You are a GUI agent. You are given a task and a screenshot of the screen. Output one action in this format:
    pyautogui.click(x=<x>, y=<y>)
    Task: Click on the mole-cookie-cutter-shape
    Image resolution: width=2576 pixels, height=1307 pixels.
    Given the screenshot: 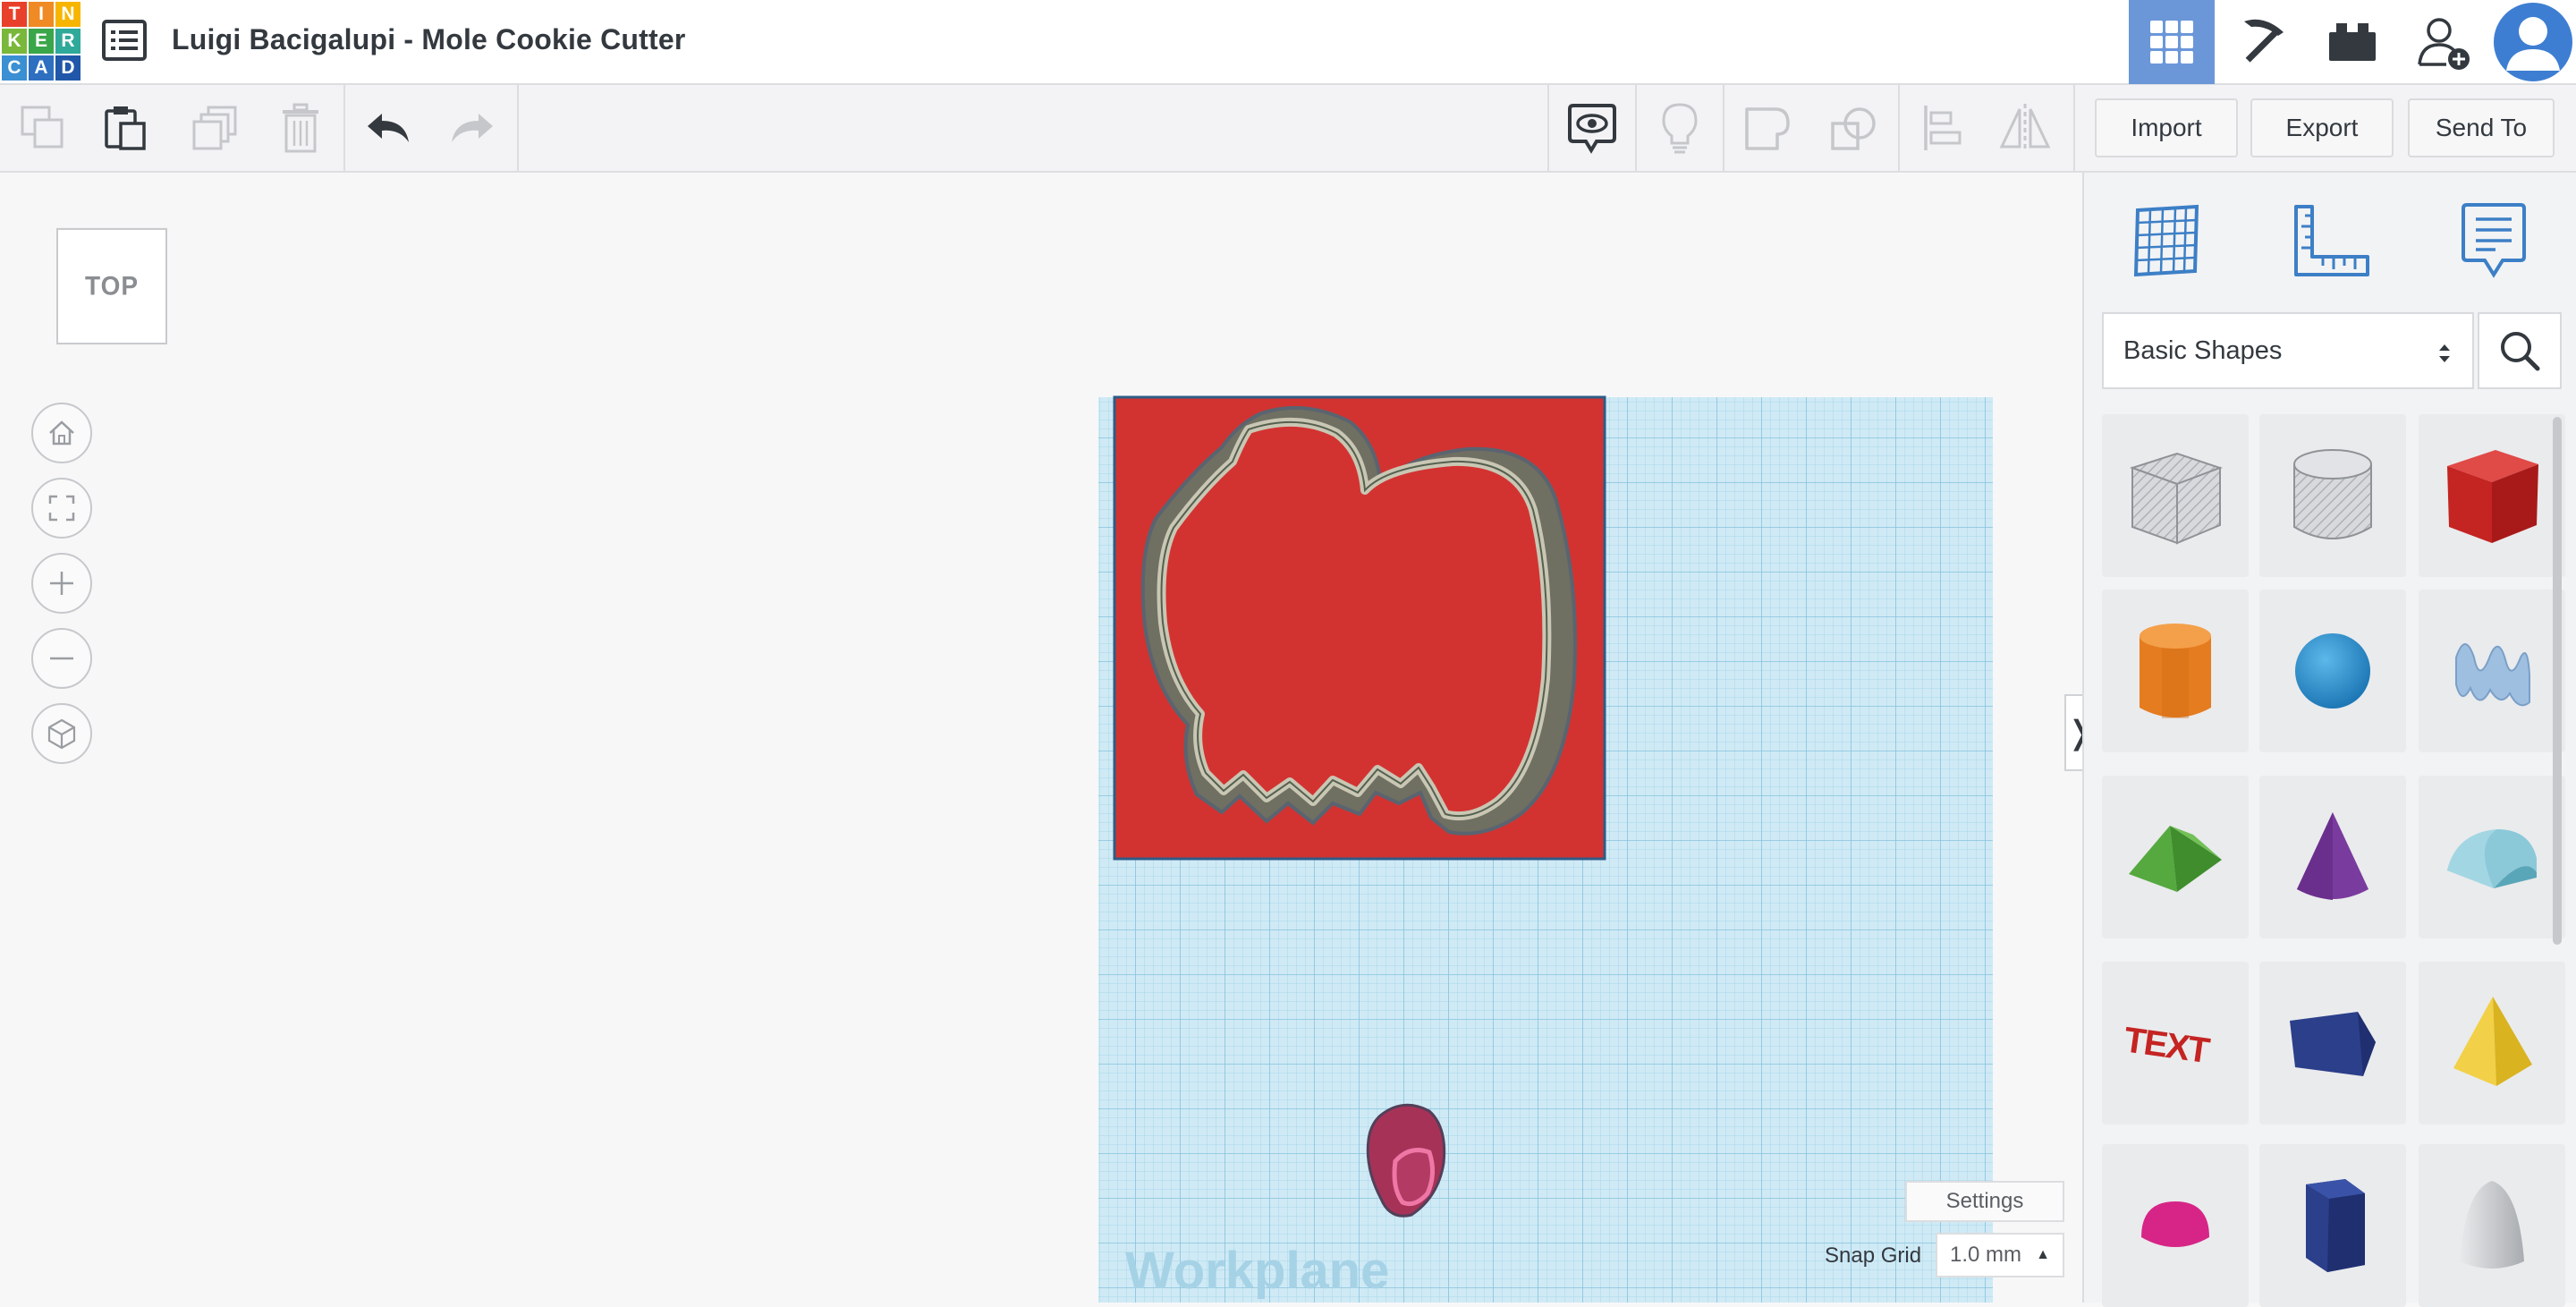 What is the action you would take?
    pyautogui.click(x=1359, y=620)
    